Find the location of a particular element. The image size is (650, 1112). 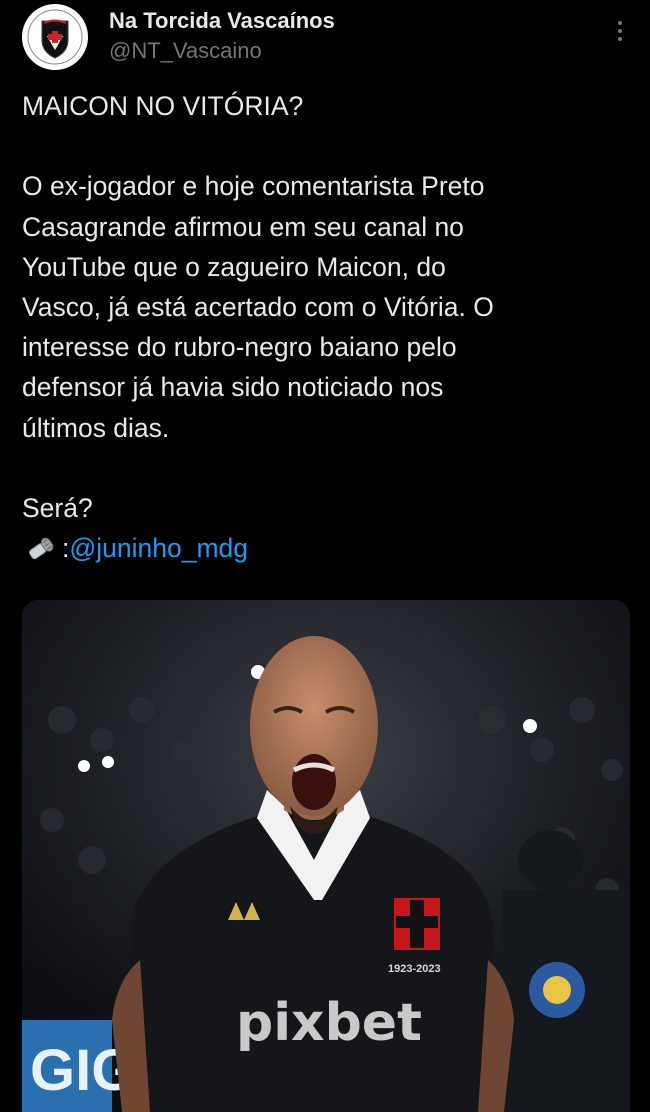

vasco-crest-icon is located at coordinates (55, 37).